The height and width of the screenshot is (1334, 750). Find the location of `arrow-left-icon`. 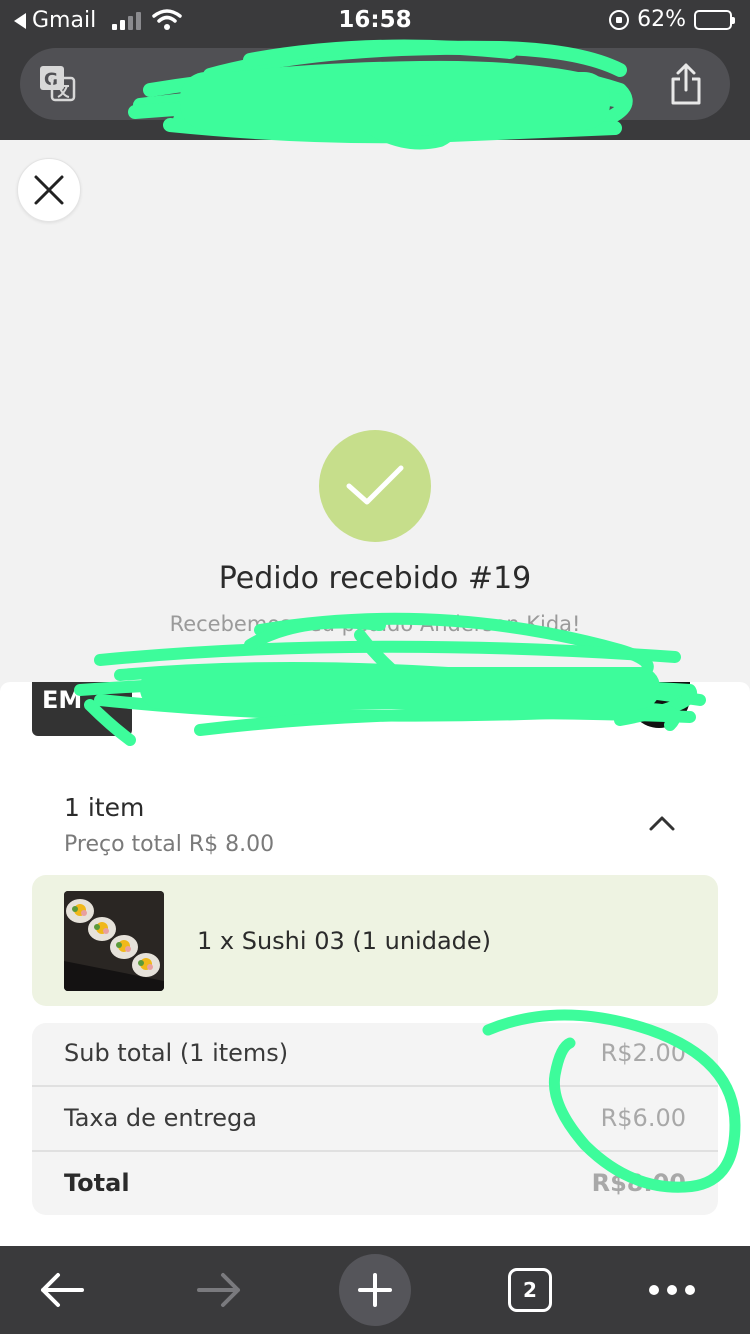

arrow-left-icon is located at coordinates (62, 1290).